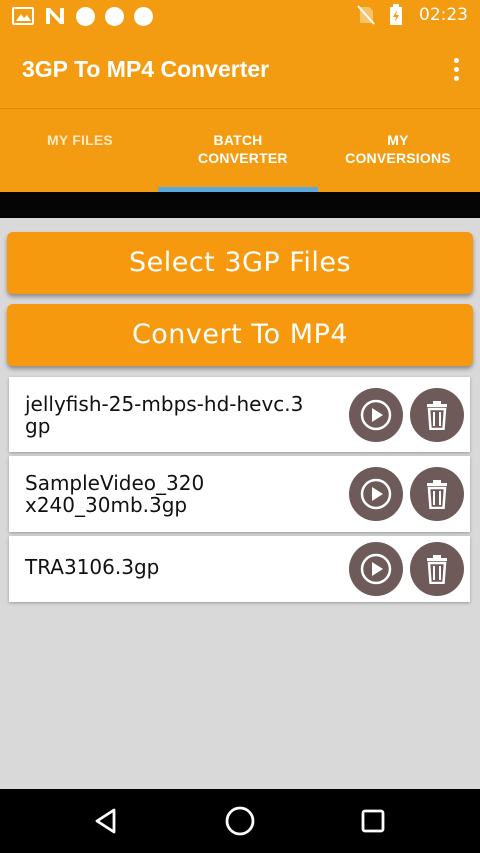 The height and width of the screenshot is (853, 480). I want to click on tab-my-files: MY FILES, so click(80, 151).